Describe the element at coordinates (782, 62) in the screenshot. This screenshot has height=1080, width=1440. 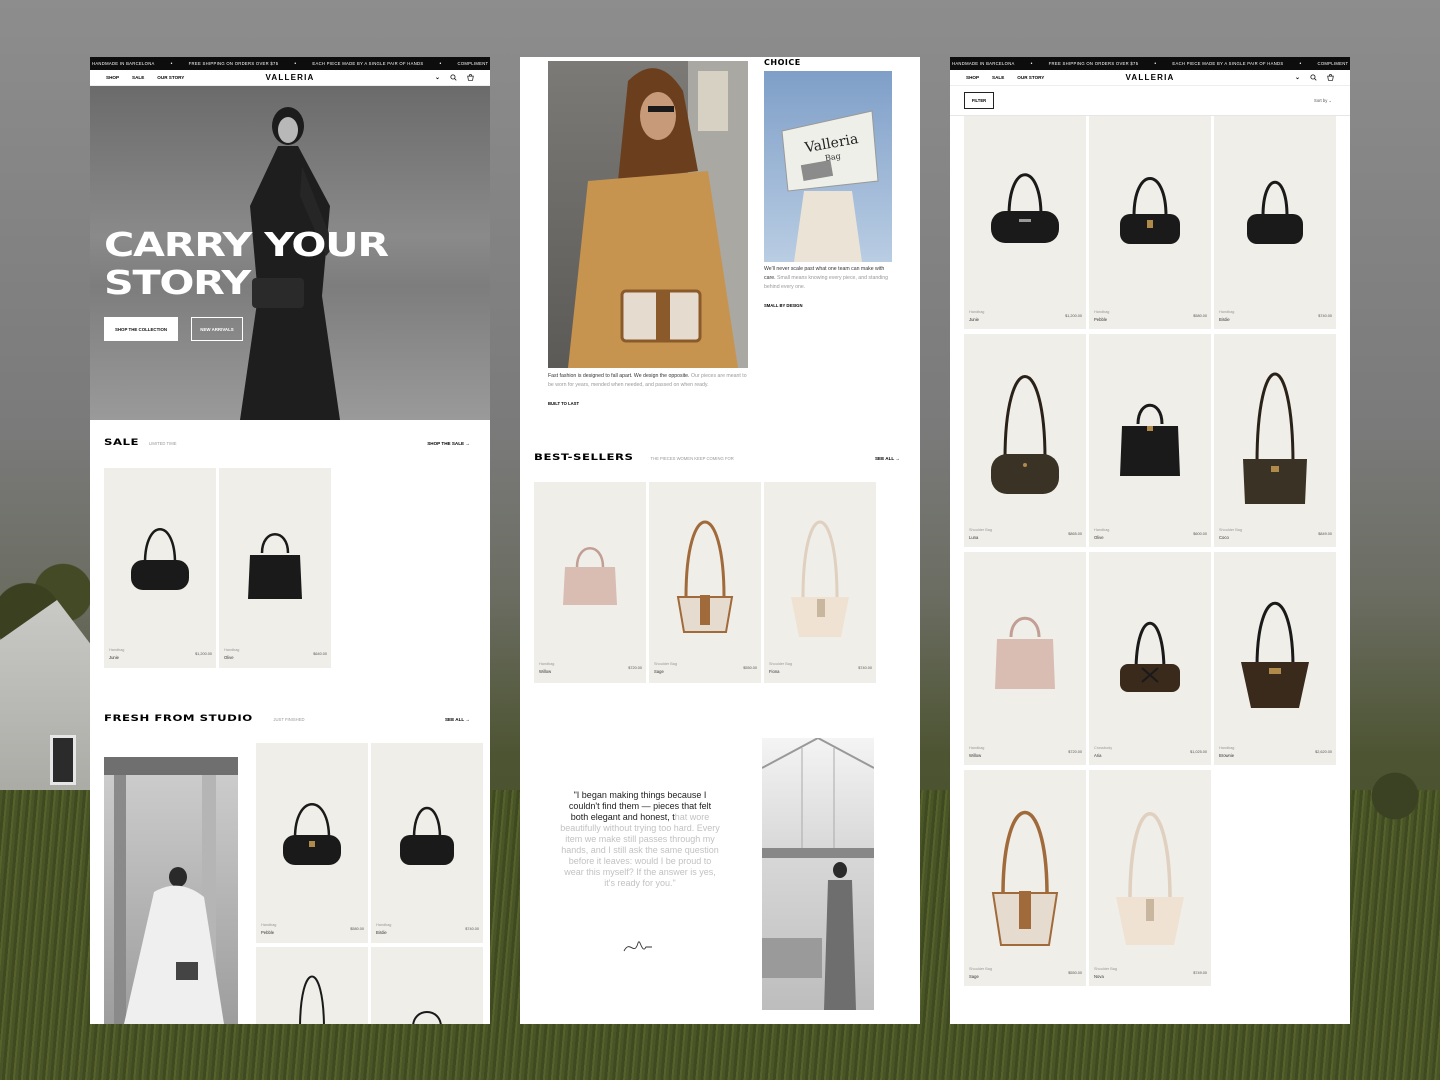
I see `choice-heading: CHOICE` at that location.